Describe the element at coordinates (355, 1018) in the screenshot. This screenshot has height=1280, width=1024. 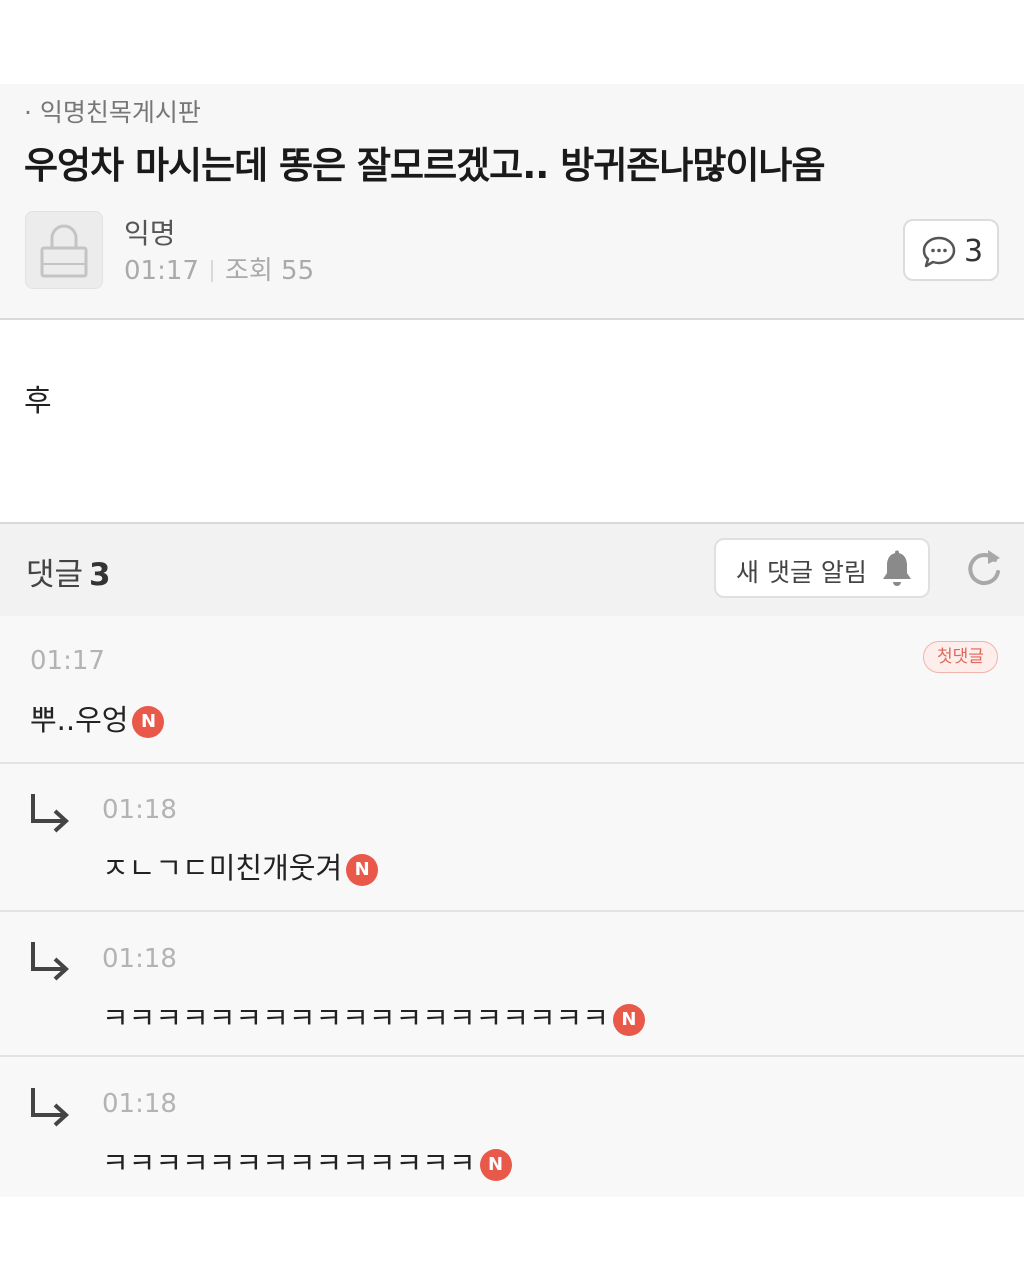
I see `comment-text: ㅋㅋㅋㅋㅋㅋㅋㅋㅋㅋㅋㅋㅋㅋㅋㅋㅋㅋㅋ` at that location.